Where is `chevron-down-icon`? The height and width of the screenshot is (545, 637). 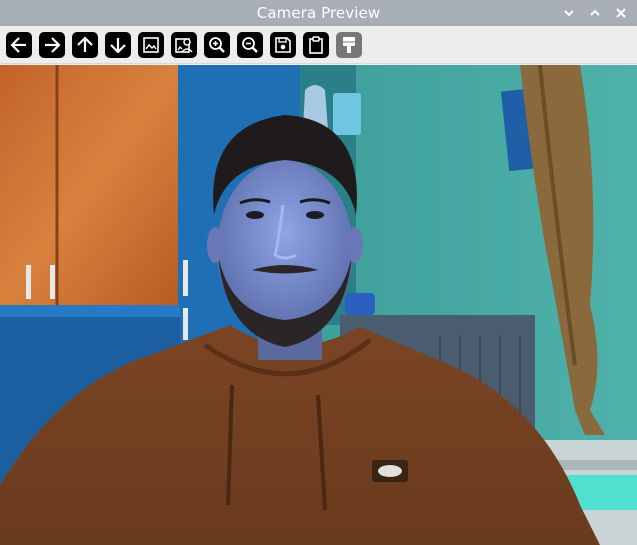
chevron-down-icon is located at coordinates (569, 13).